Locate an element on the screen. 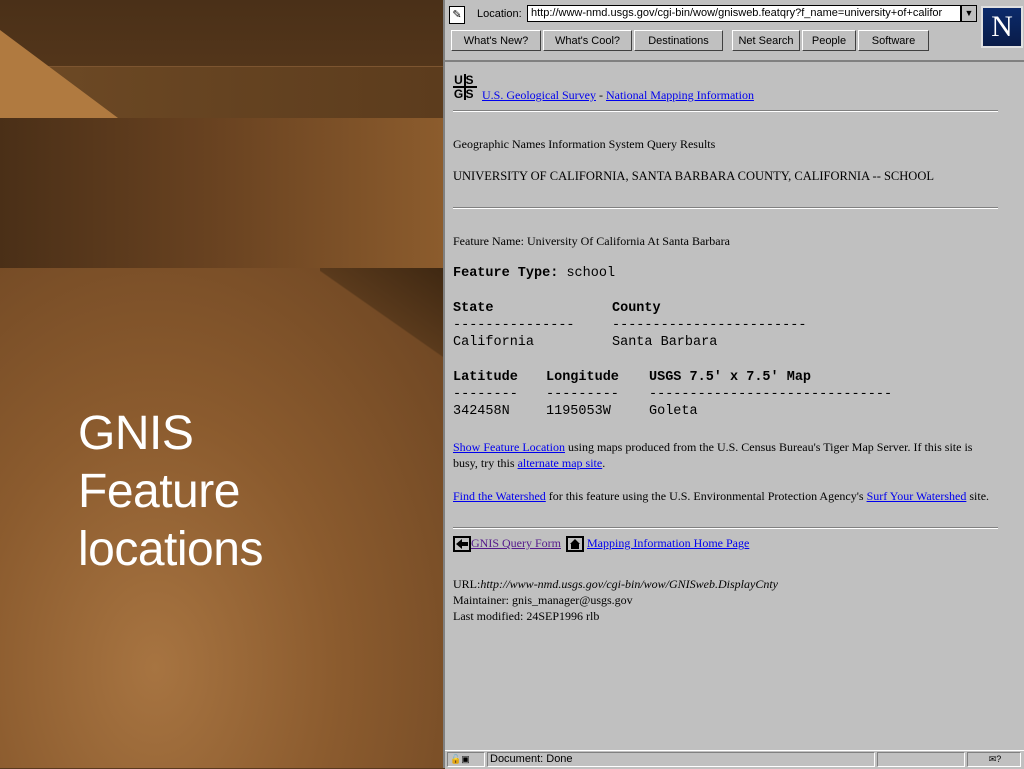  mapping-home-link: Mapping Information Home Page is located at coordinates (668, 543).